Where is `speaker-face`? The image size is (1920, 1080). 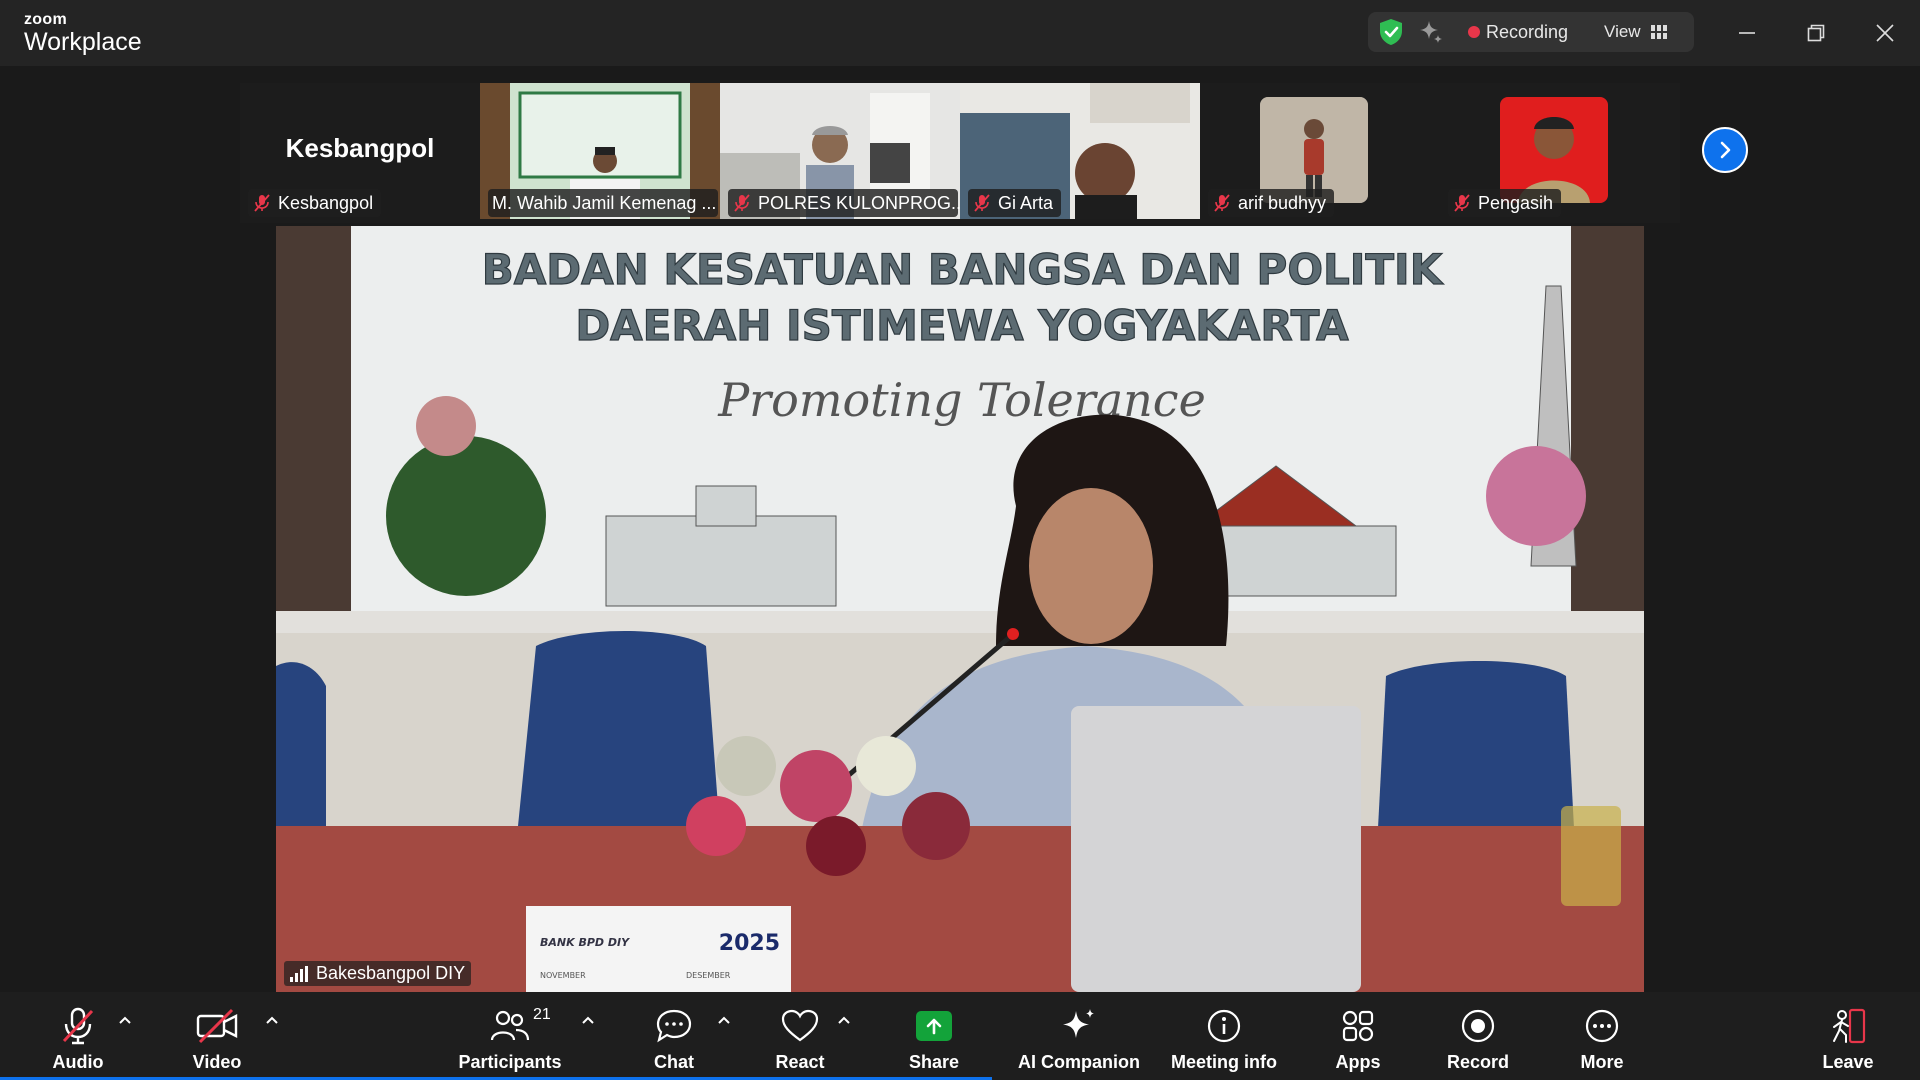 speaker-face is located at coordinates (1091, 566).